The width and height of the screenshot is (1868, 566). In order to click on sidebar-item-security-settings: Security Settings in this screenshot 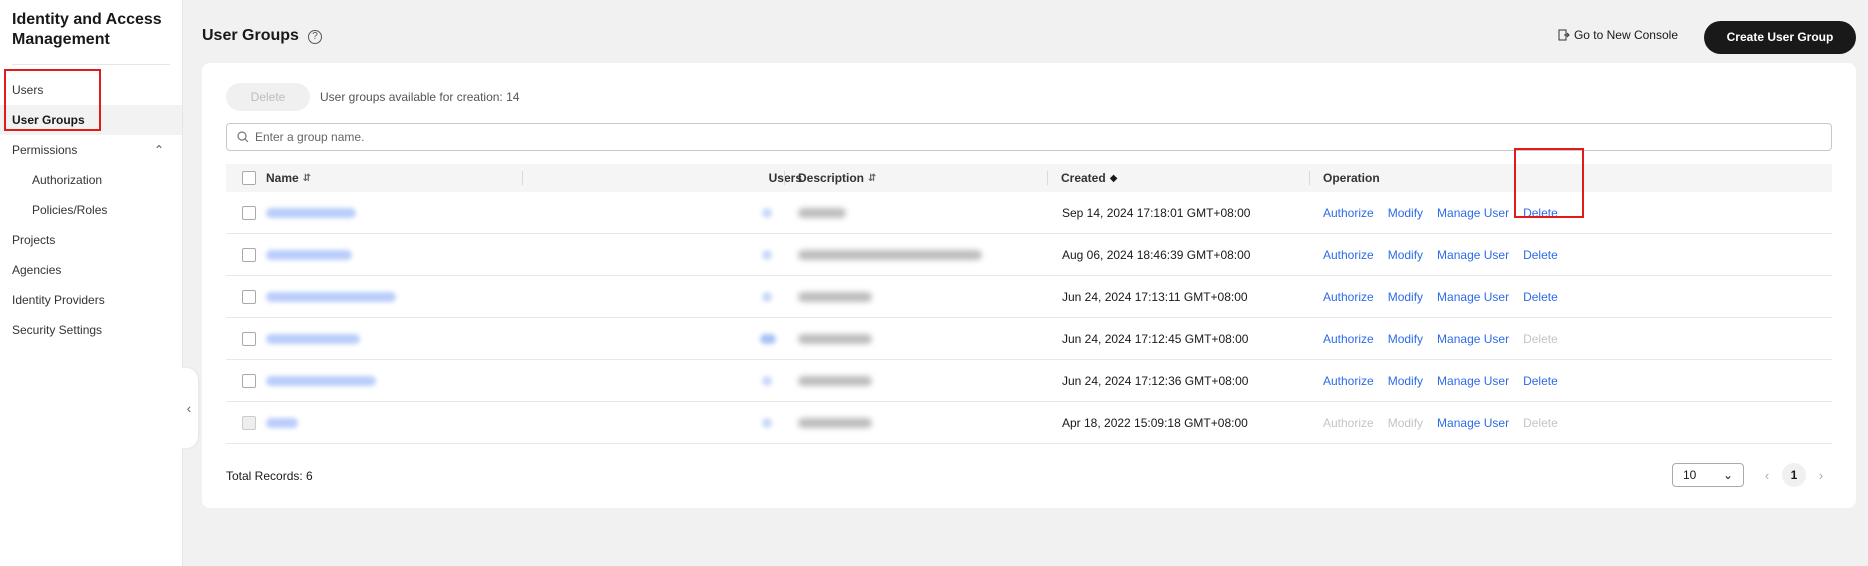, I will do `click(91, 330)`.